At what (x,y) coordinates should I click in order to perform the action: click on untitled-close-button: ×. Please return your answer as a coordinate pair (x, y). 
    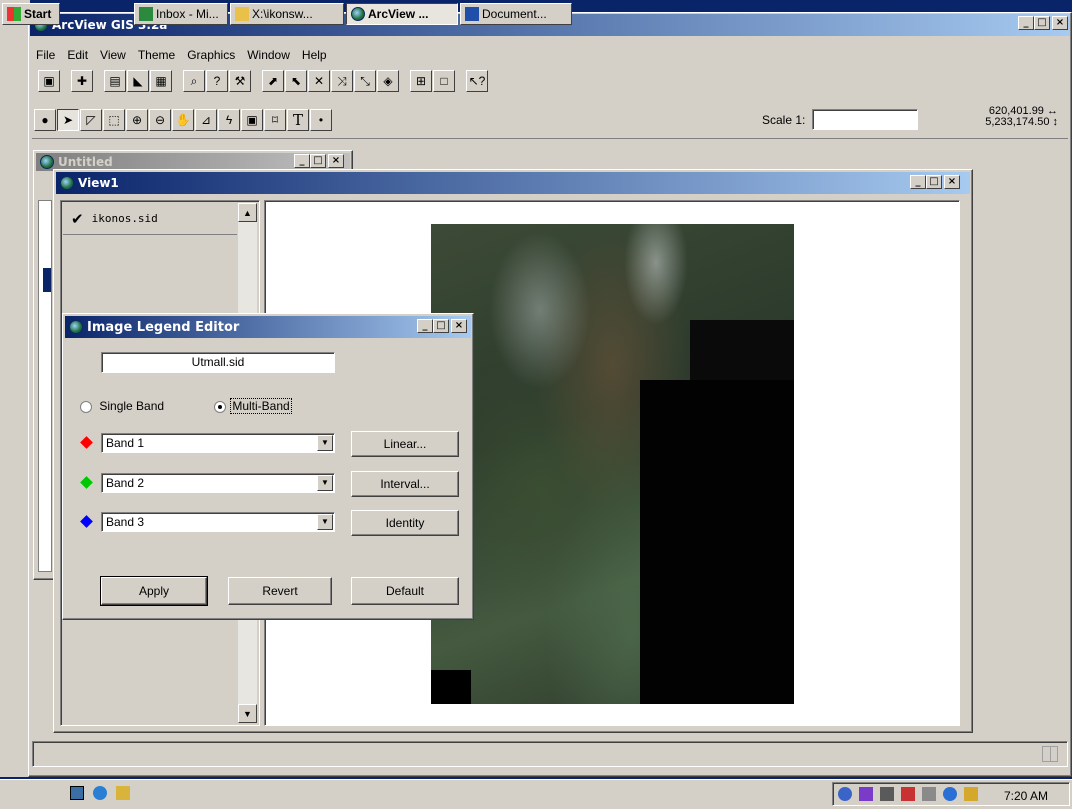
    Looking at the image, I should click on (336, 161).